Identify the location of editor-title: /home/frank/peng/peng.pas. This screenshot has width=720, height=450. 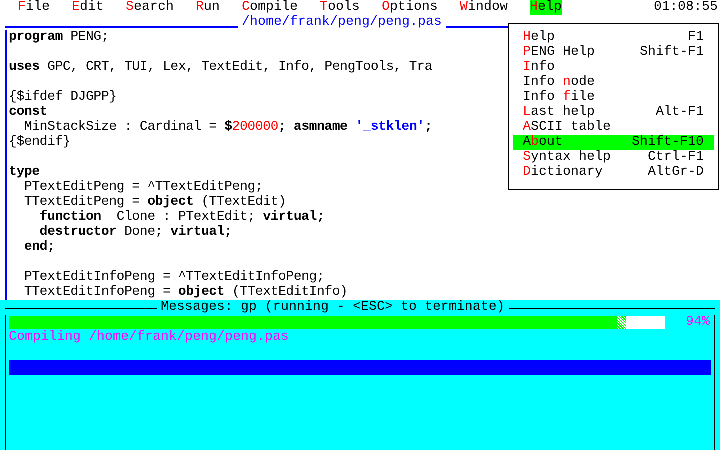
(342, 22).